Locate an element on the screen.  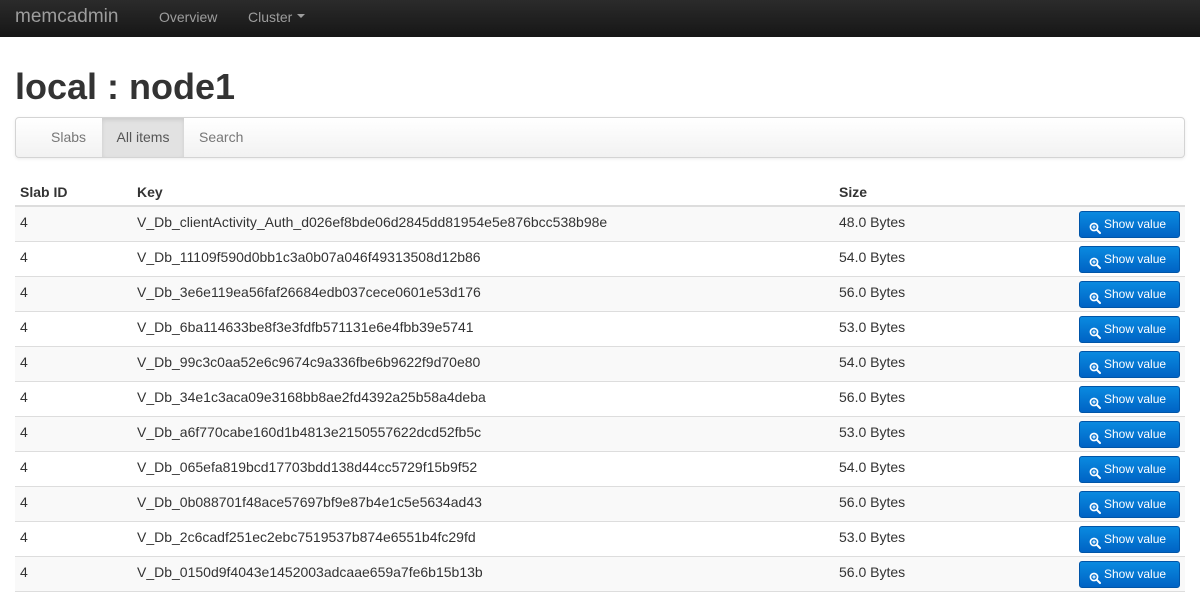
header-size: Size is located at coordinates (853, 192).